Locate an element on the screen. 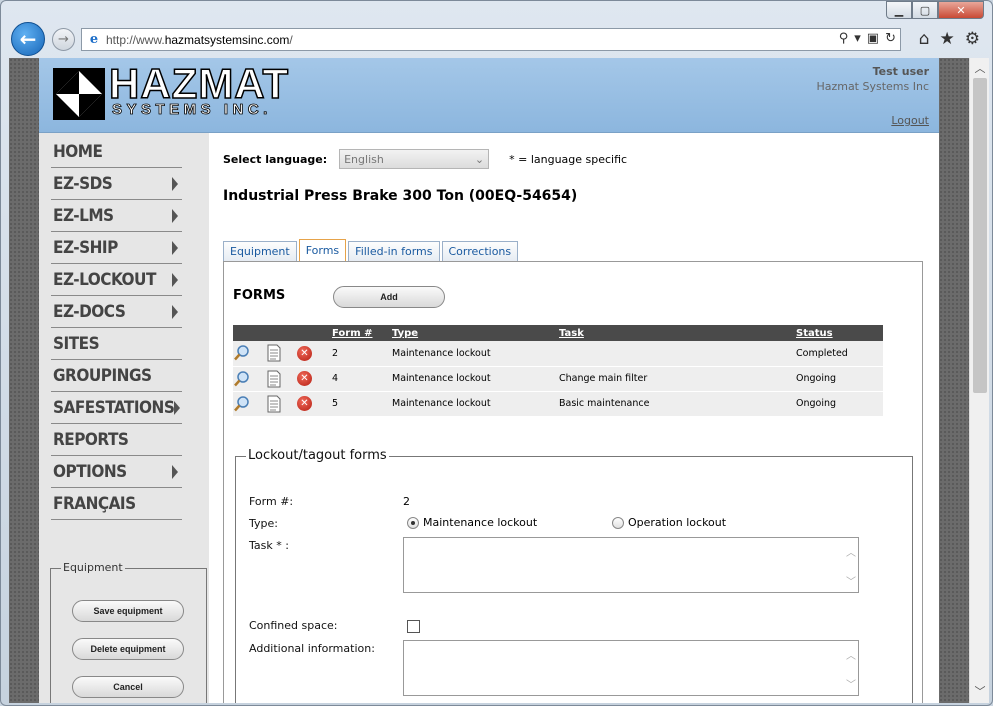 This screenshot has height=706, width=993. col-doc is located at coordinates (281, 333).